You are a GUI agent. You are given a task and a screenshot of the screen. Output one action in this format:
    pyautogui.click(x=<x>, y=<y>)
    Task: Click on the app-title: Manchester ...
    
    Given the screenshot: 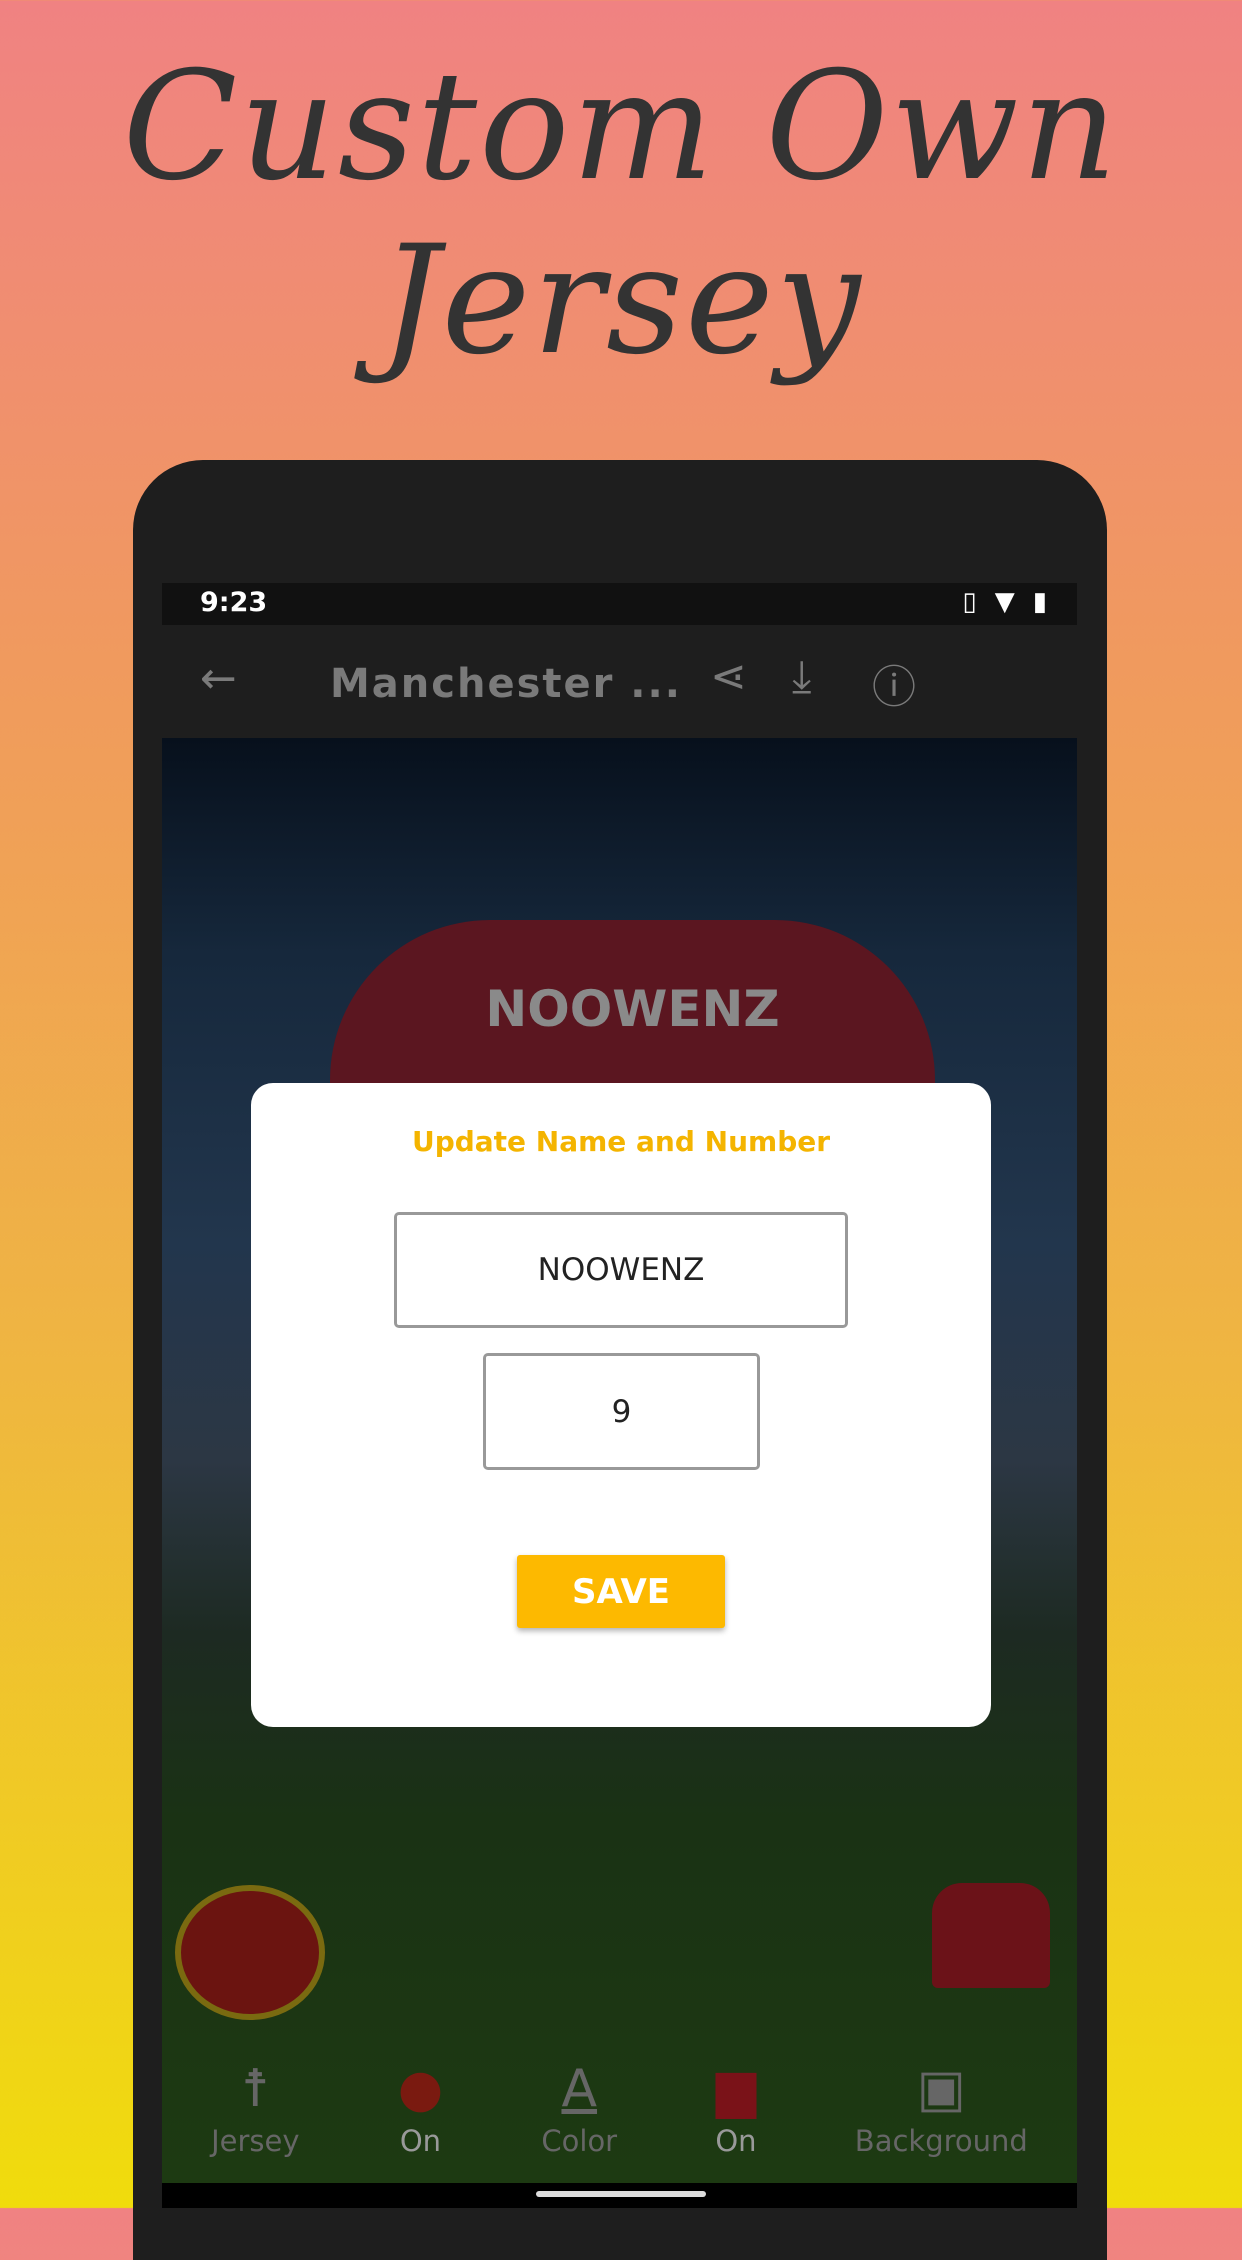 What is the action you would take?
    pyautogui.click(x=506, y=684)
    